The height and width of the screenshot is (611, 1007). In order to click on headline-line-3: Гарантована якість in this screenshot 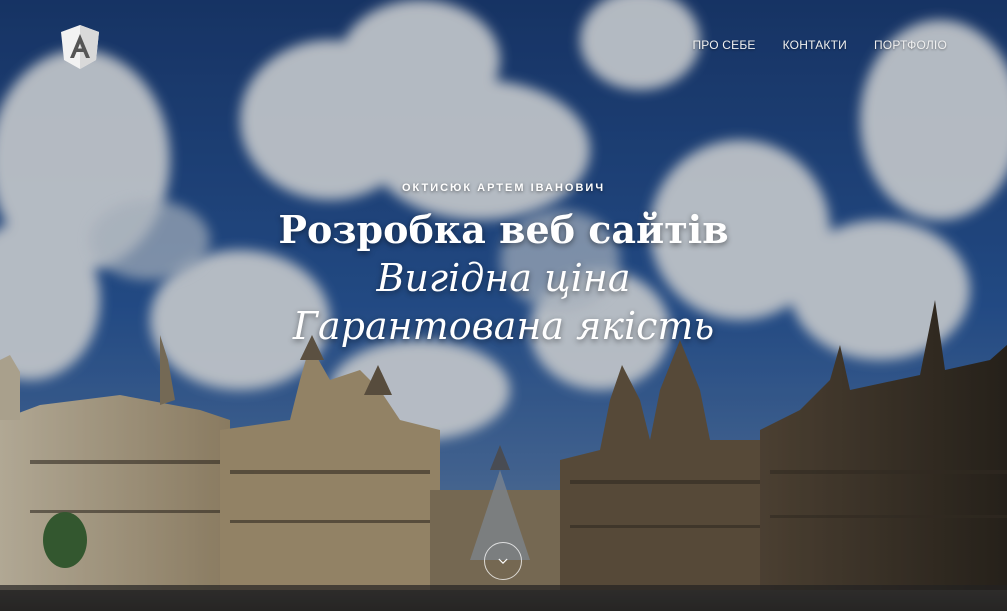, I will do `click(503, 326)`.